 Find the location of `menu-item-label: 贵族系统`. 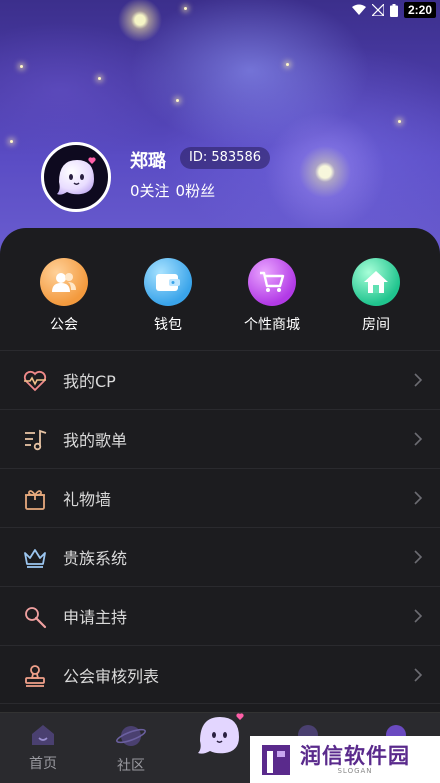

menu-item-label: 贵族系统 is located at coordinates (95, 558).